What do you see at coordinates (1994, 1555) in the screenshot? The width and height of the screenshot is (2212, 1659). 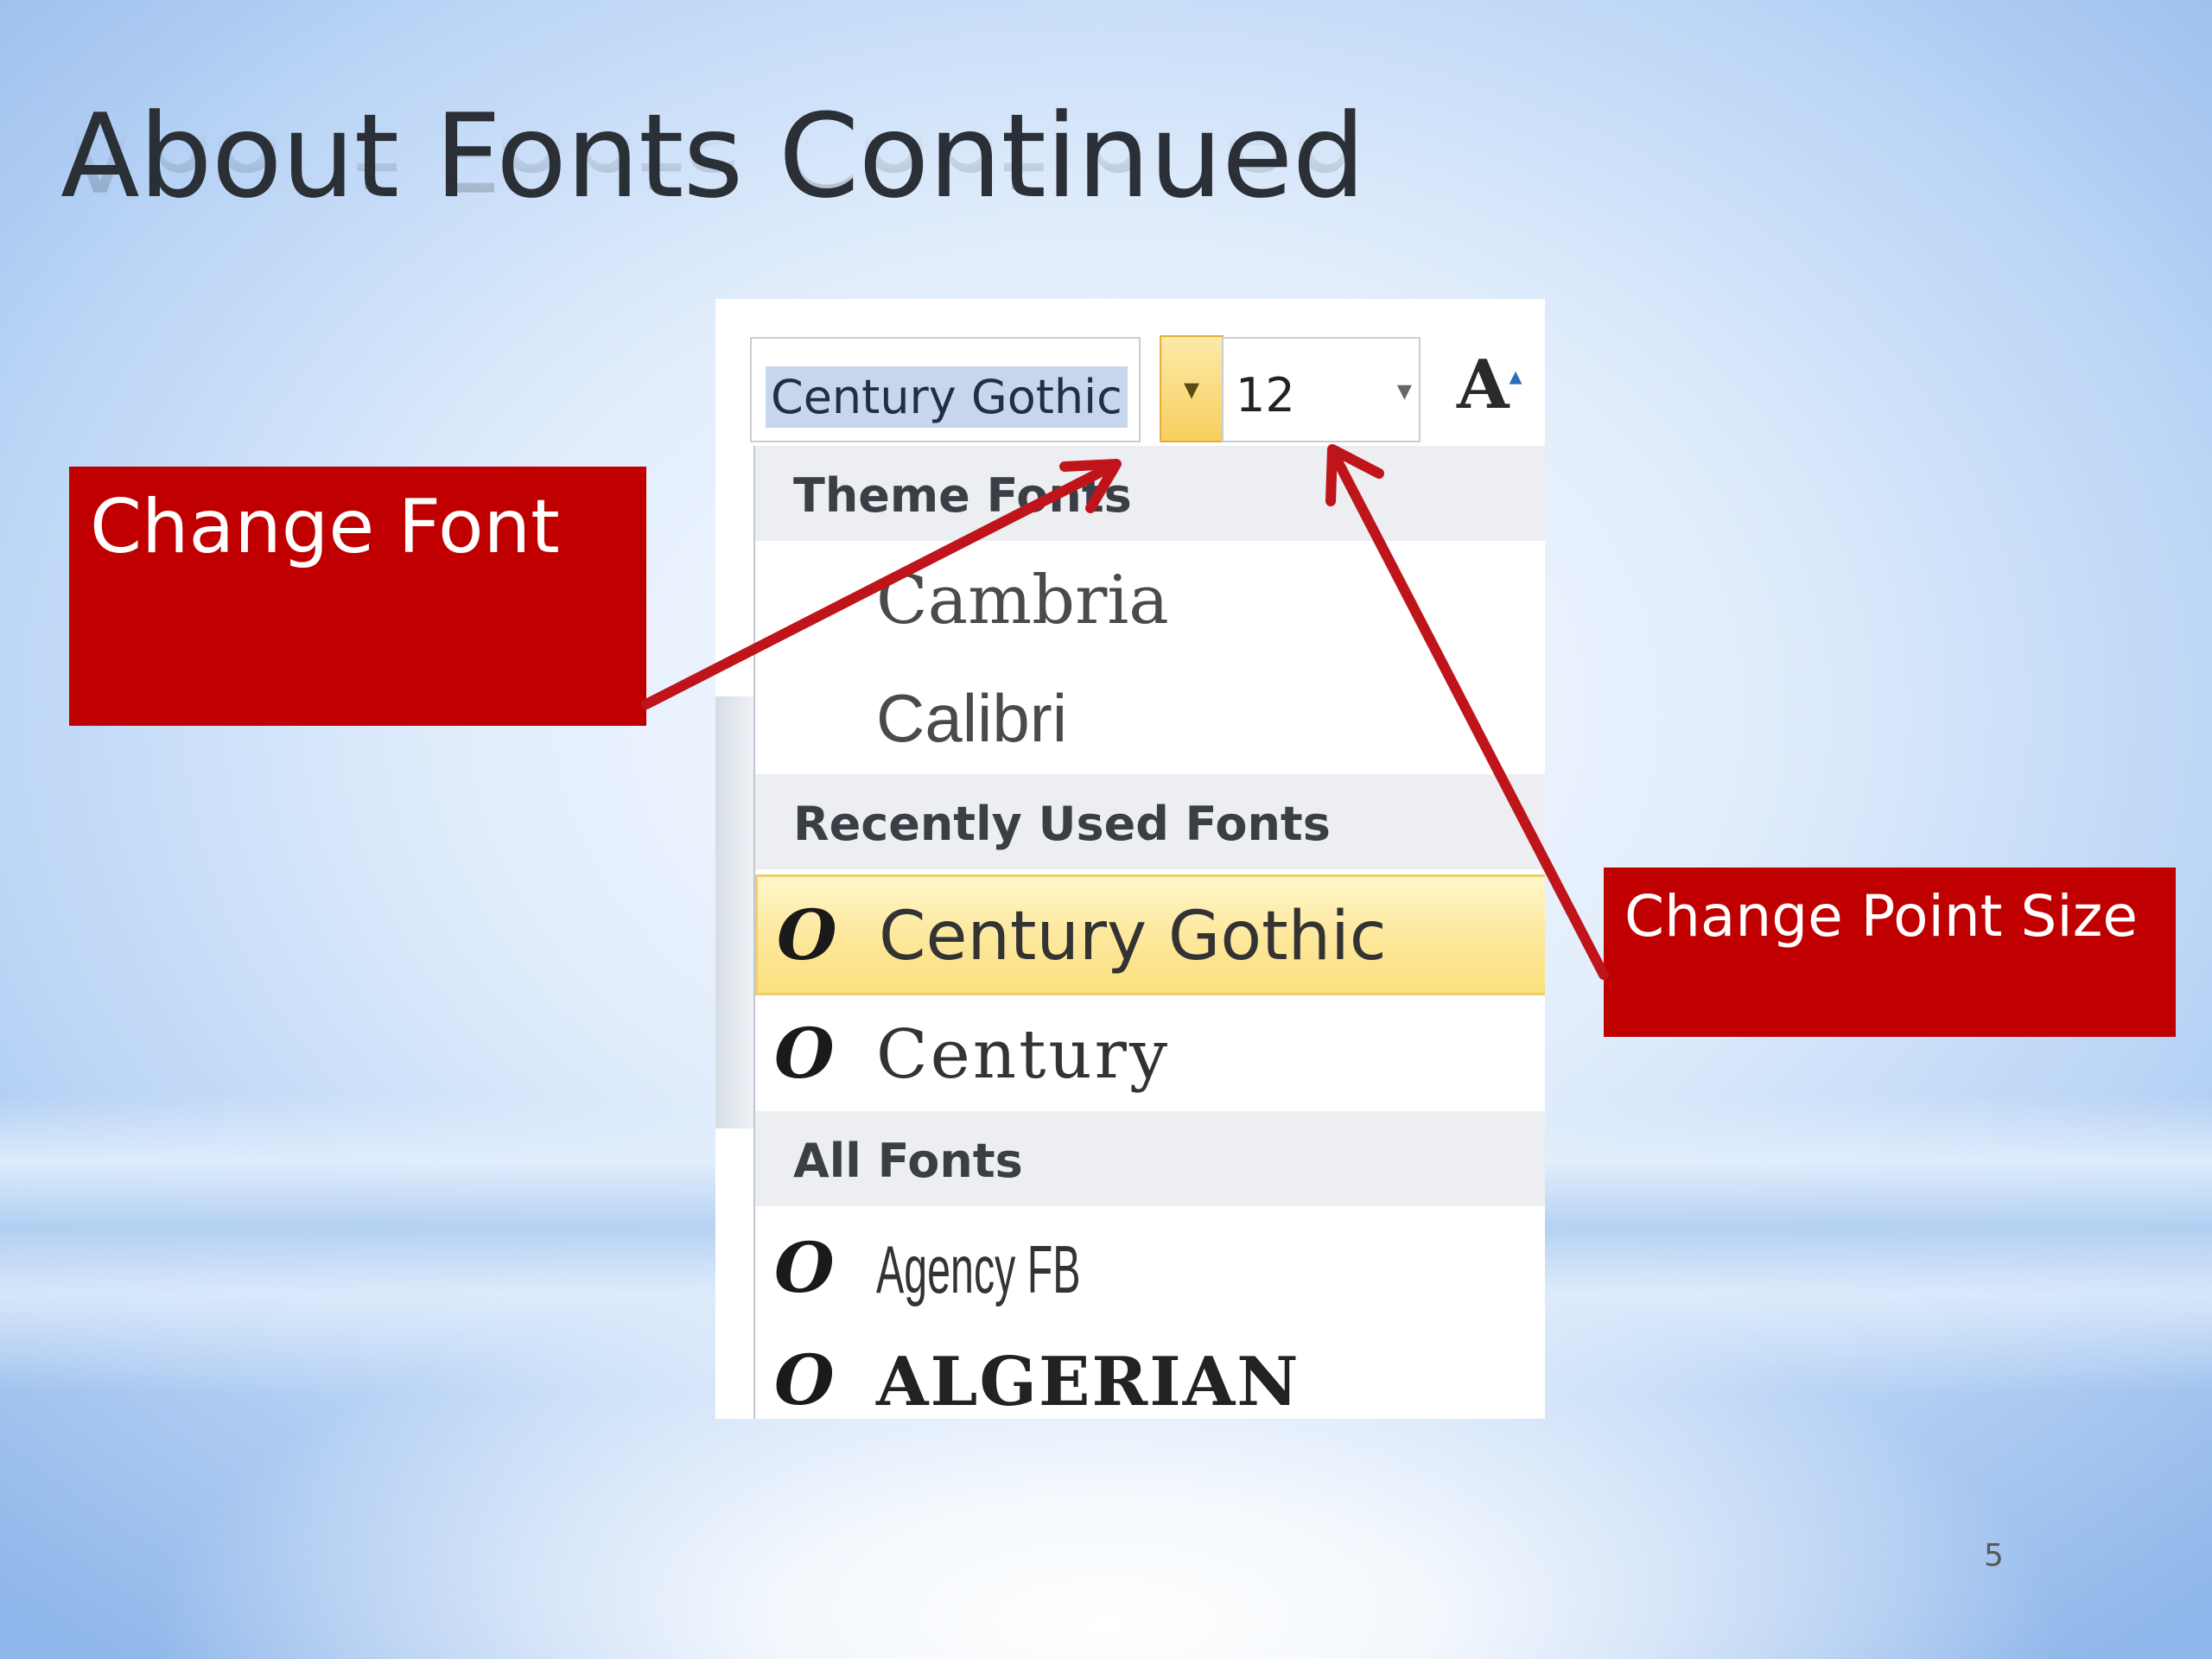 I see `page-number: 5` at bounding box center [1994, 1555].